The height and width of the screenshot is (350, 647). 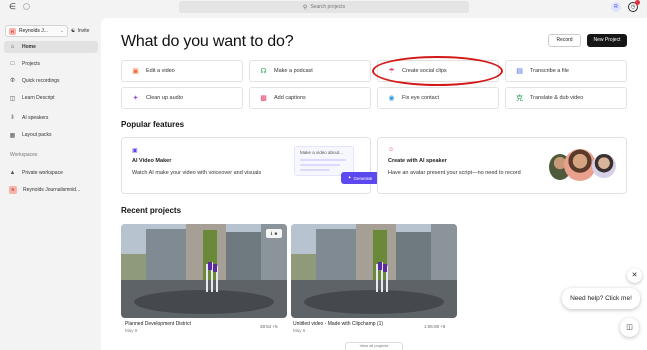 I want to click on feature-title: Create with AI speaker, so click(x=417, y=161).